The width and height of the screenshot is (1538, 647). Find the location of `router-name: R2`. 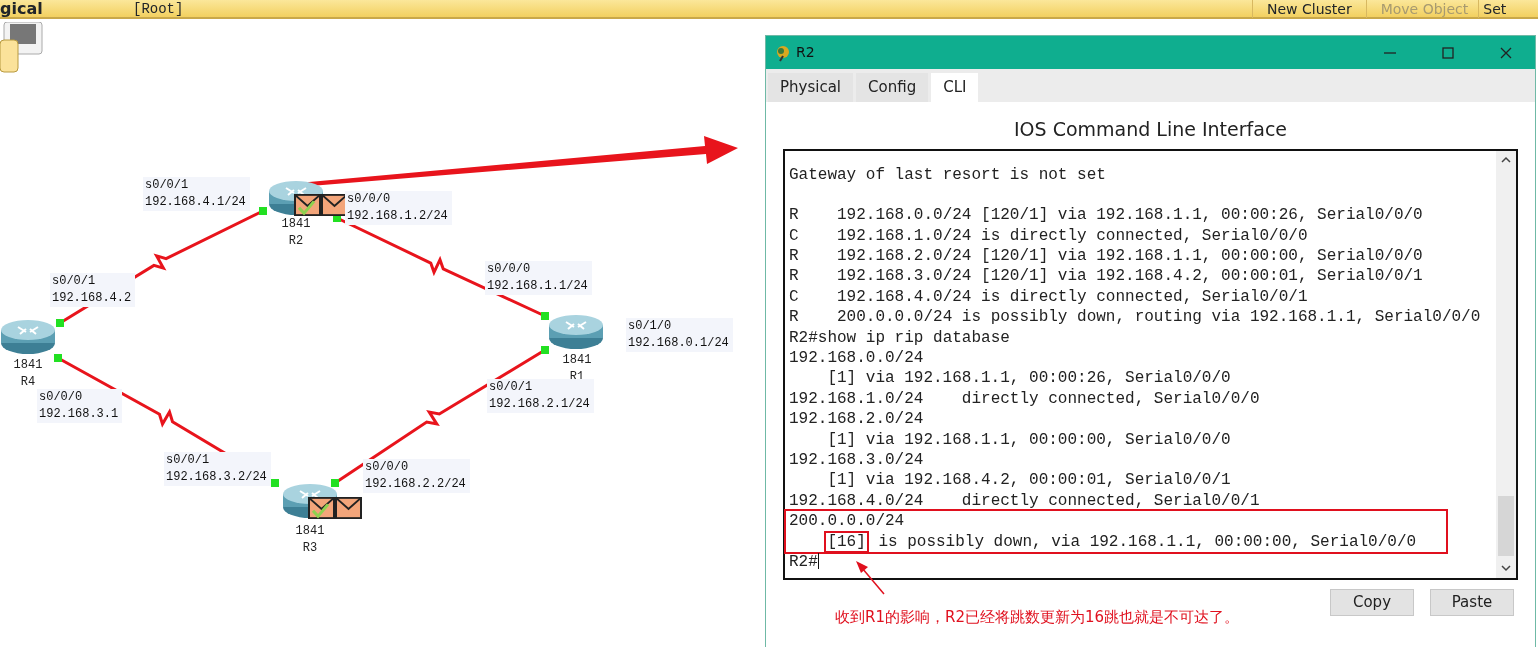

router-name: R2 is located at coordinates (296, 241).